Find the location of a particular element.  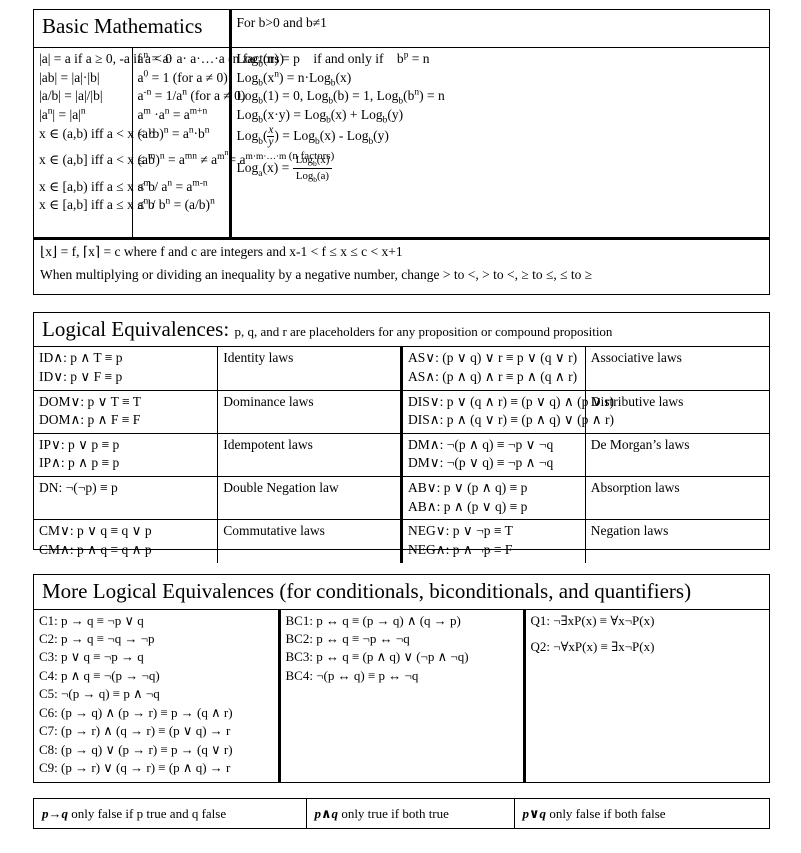

biconditional-line: BC4: ¬(p ↔ q) ≡ p ↔ ¬q is located at coordinates (352, 675).